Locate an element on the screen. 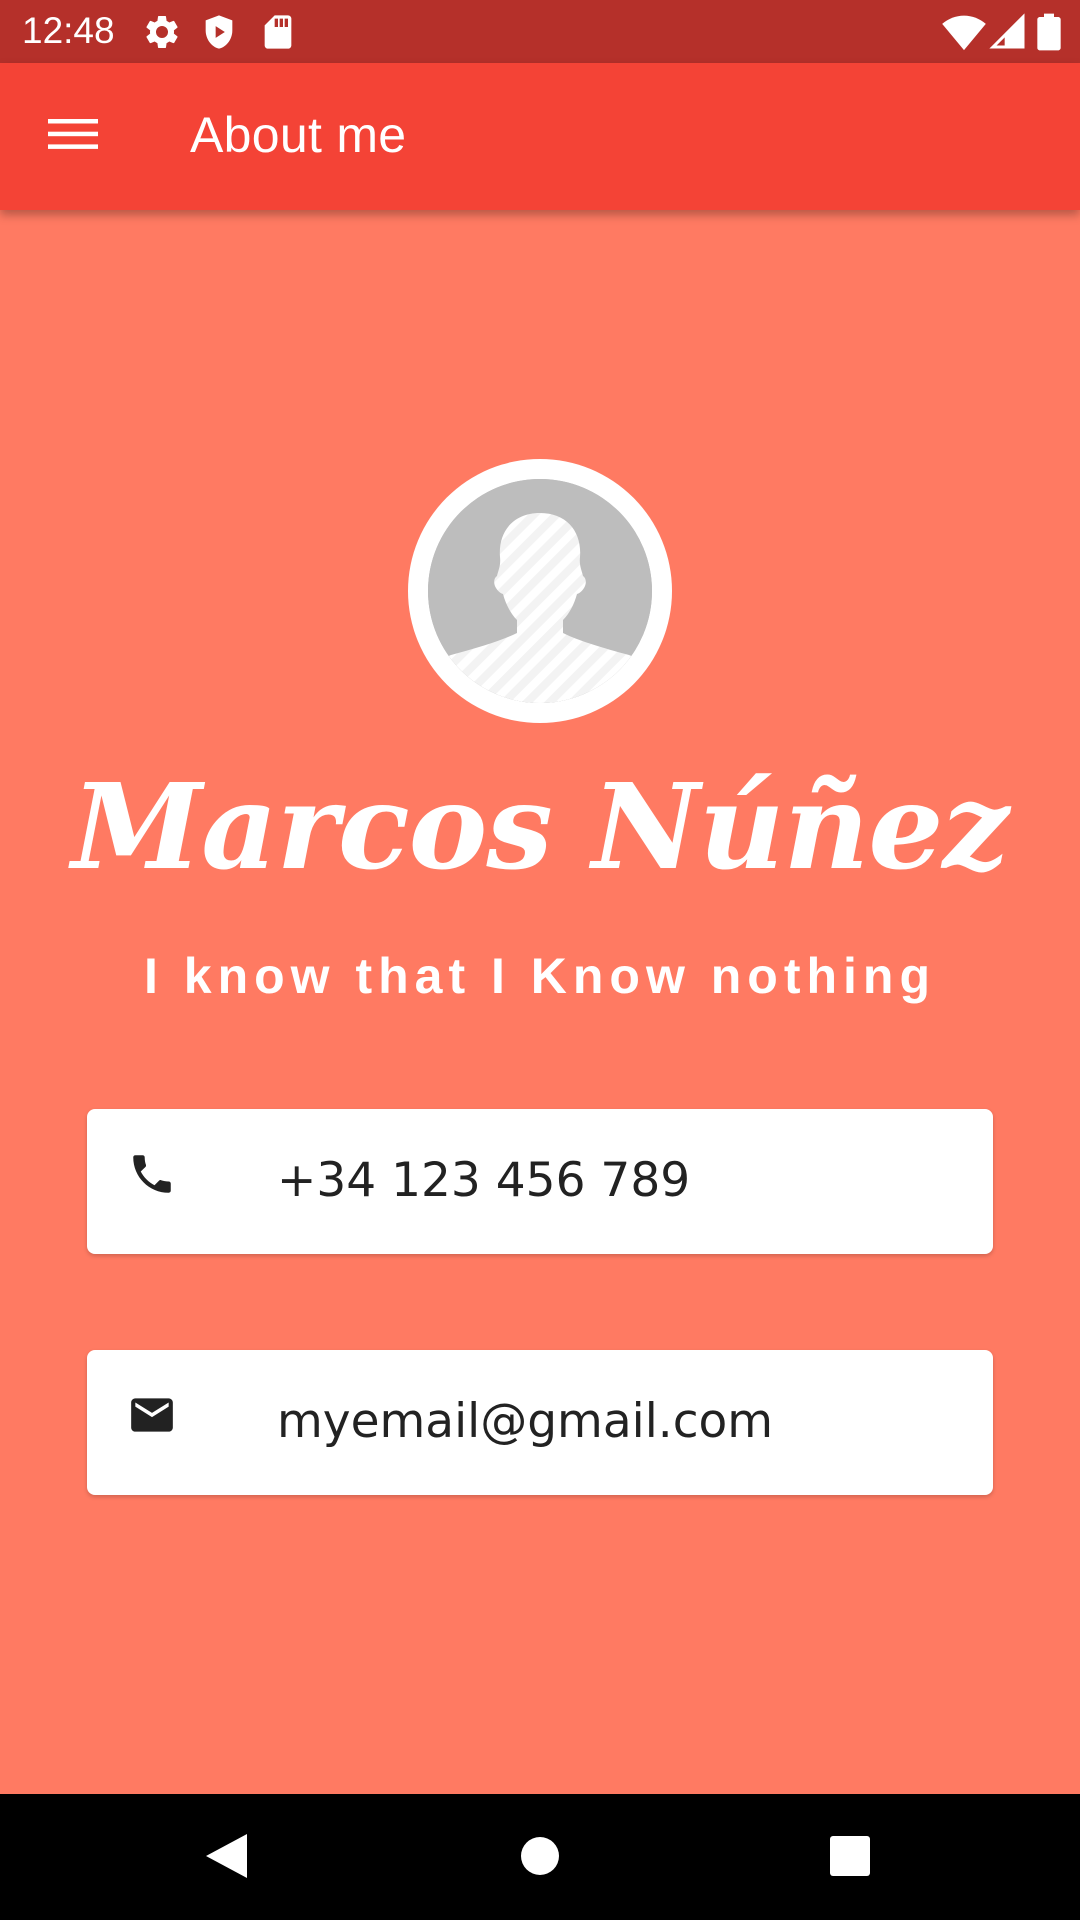 This screenshot has height=1920, width=1080. email-card: myemail@gmail.com is located at coordinates (540, 1422).